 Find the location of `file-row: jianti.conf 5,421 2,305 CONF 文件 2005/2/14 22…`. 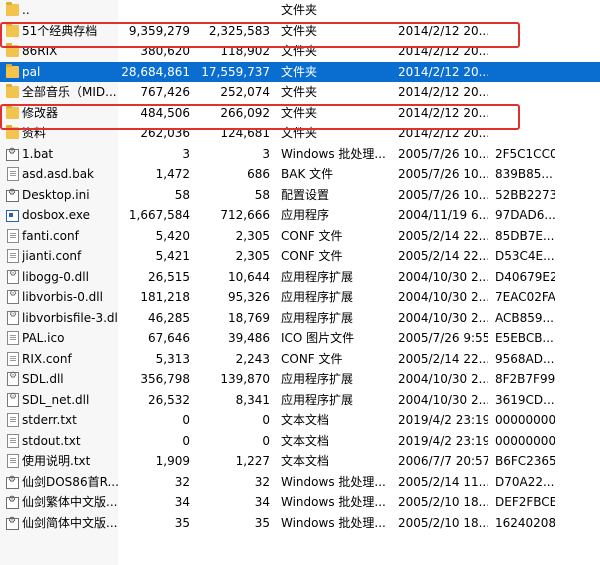

file-row: jianti.conf 5,421 2,305 CONF 文件 2005/2/14 22… is located at coordinates (300, 256).